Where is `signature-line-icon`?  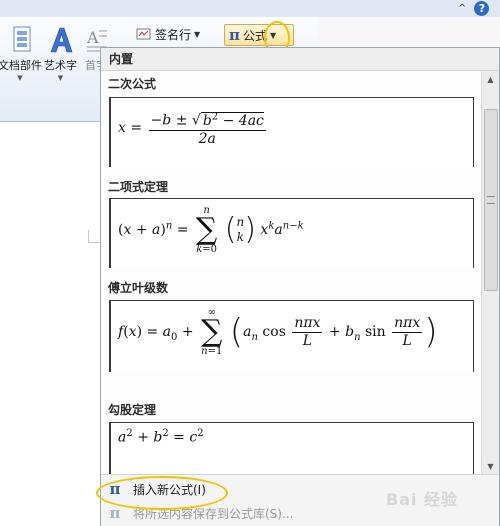
signature-line-icon is located at coordinates (143, 34).